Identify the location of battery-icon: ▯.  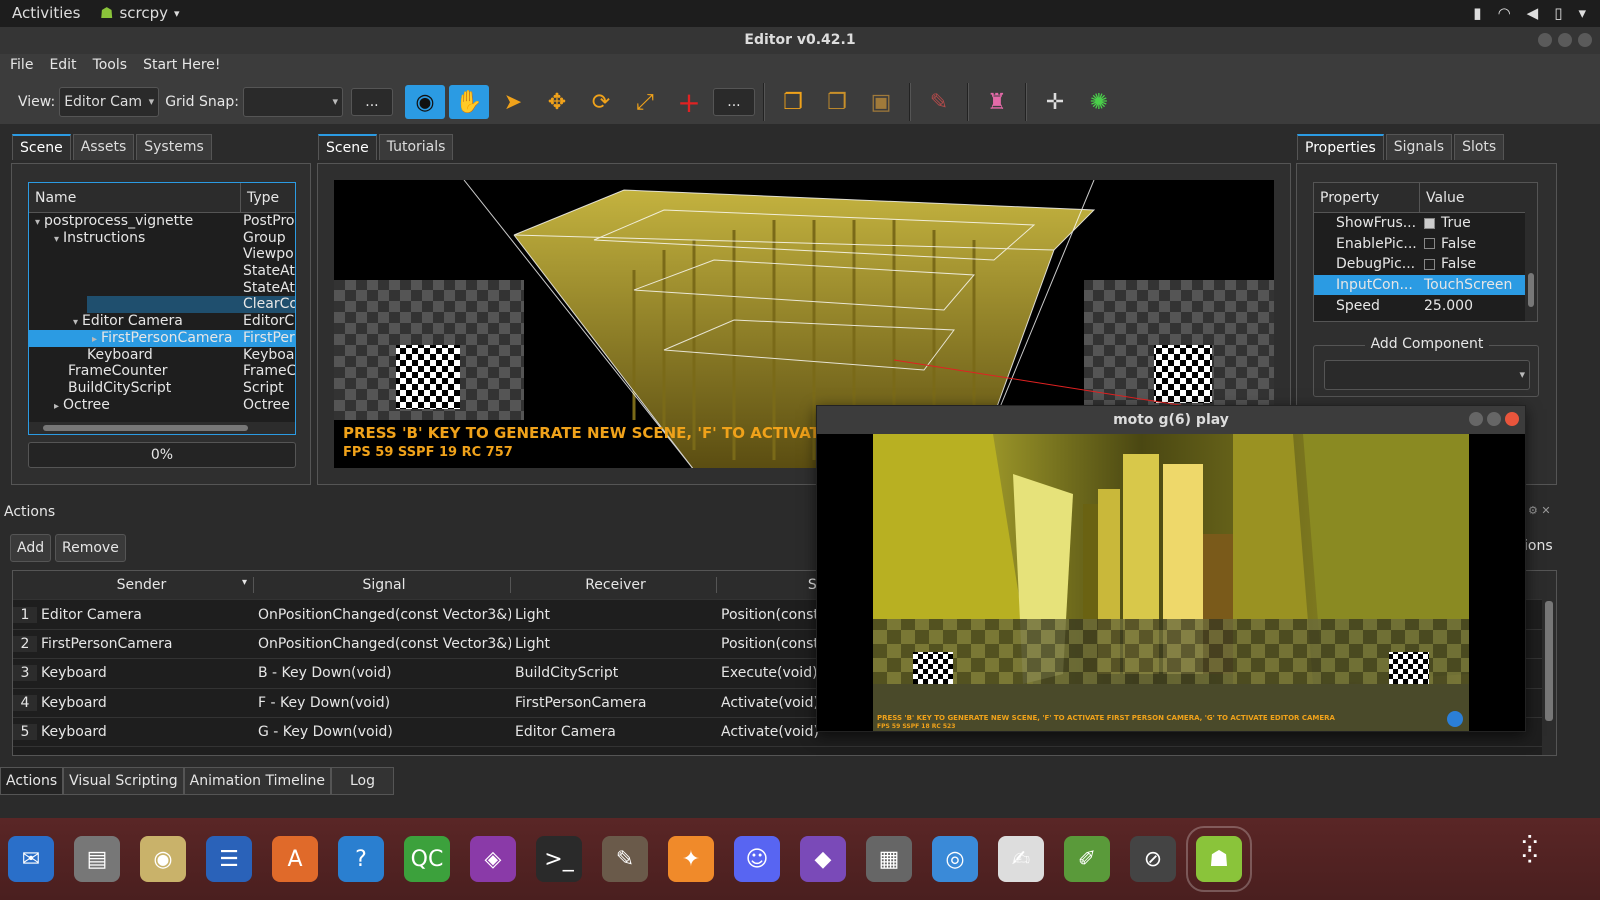
(1558, 13).